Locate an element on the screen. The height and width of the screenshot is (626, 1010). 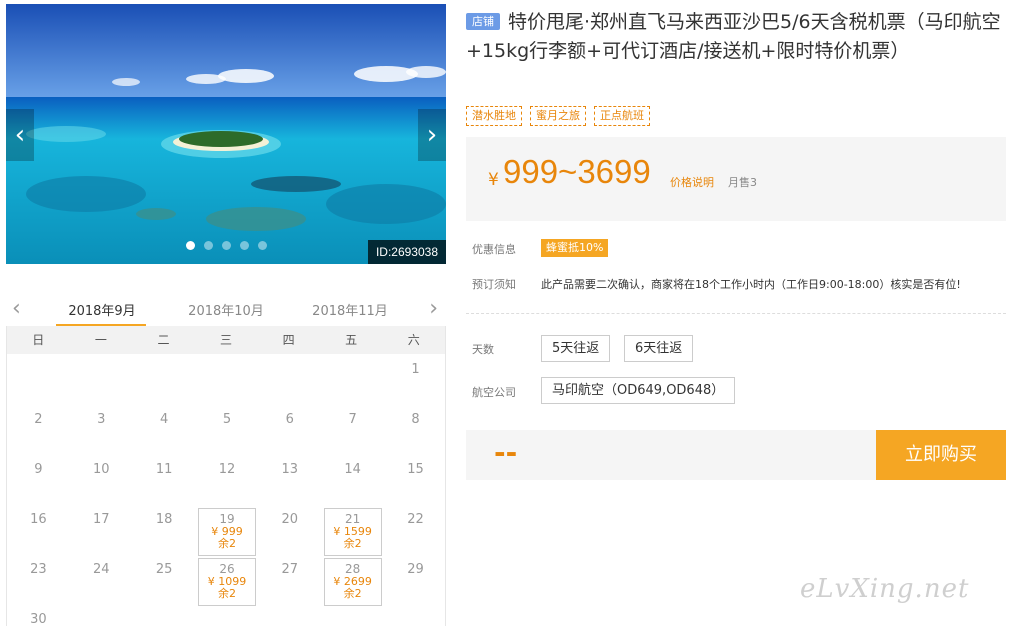
calendar-day: 2 is located at coordinates (38, 428).